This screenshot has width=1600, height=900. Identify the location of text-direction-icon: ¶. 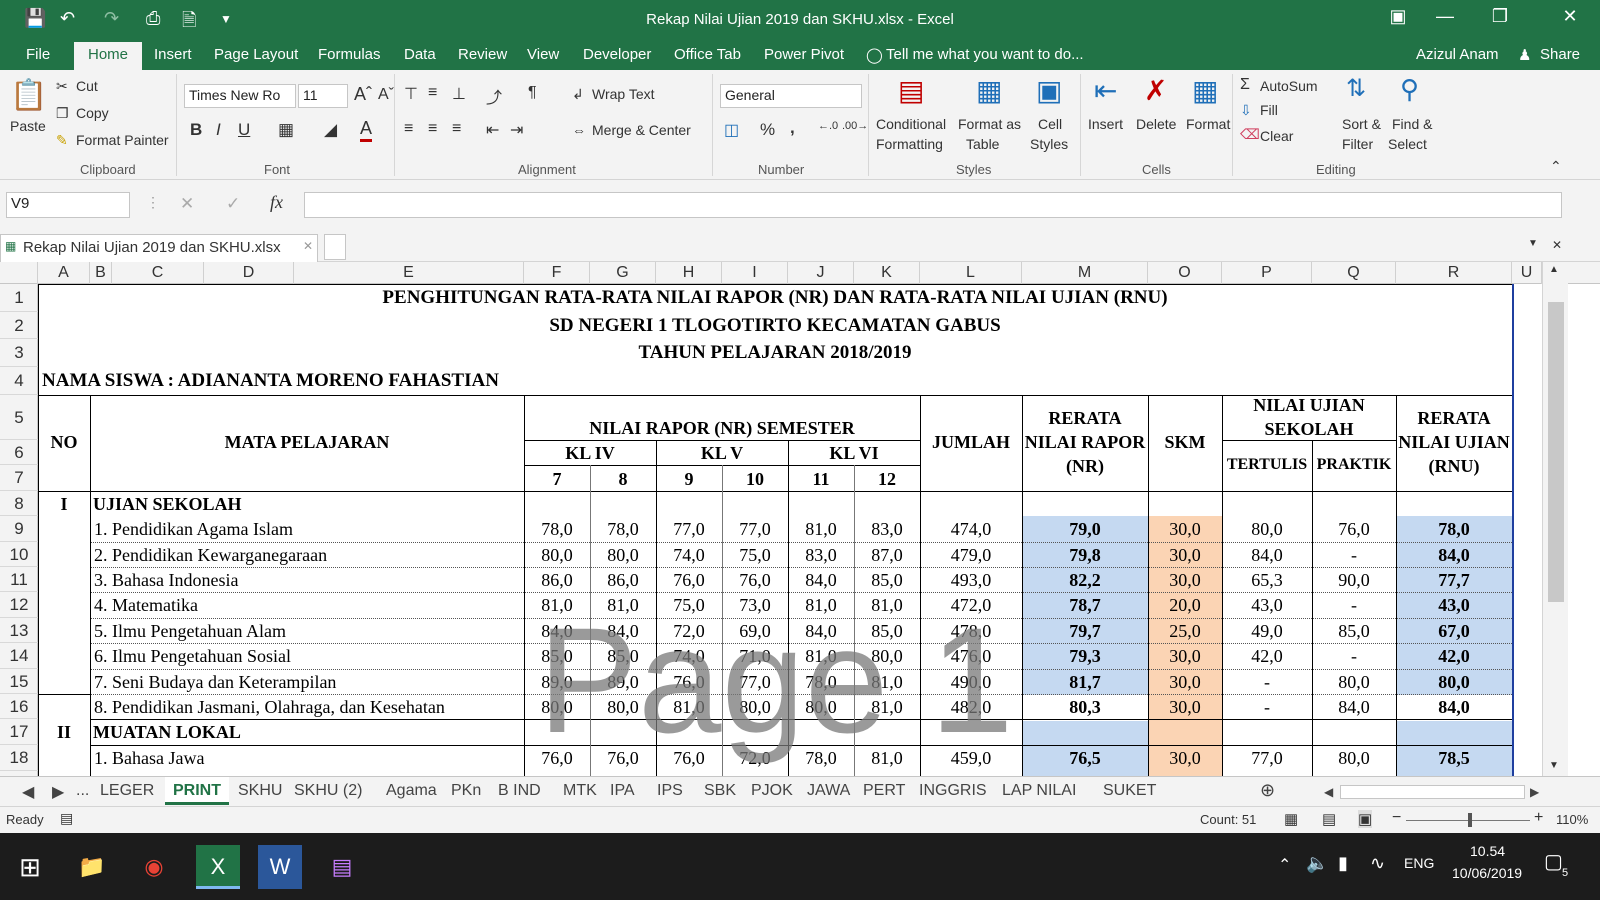
(532, 93).